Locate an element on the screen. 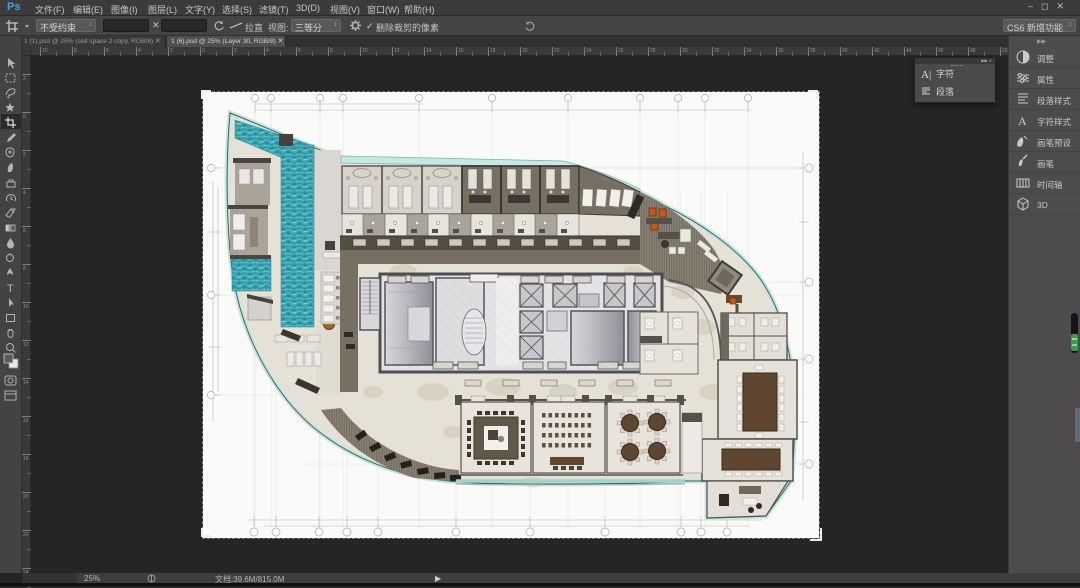 The image size is (1080, 588). svg-text: T is located at coordinates (10, 289).